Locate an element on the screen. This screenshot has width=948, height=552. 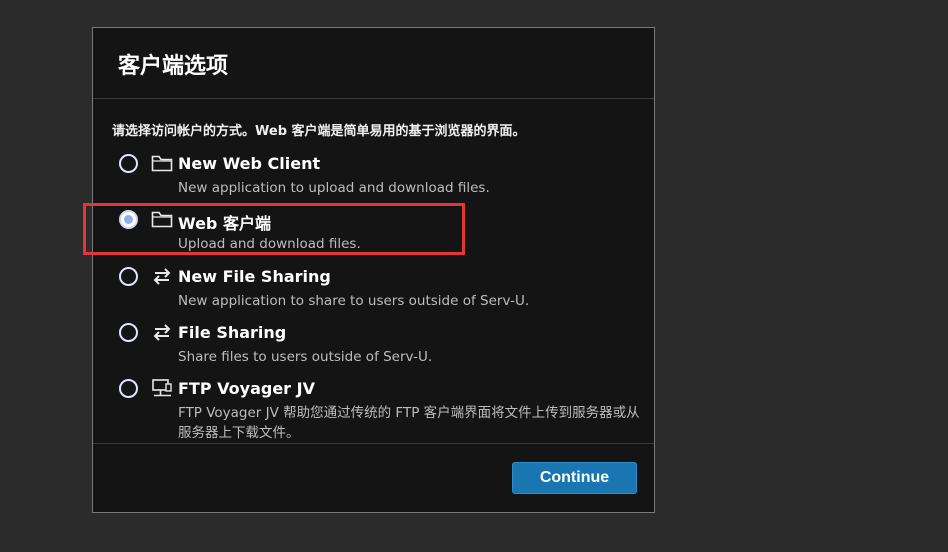
continue-button: Continue is located at coordinates (574, 478).